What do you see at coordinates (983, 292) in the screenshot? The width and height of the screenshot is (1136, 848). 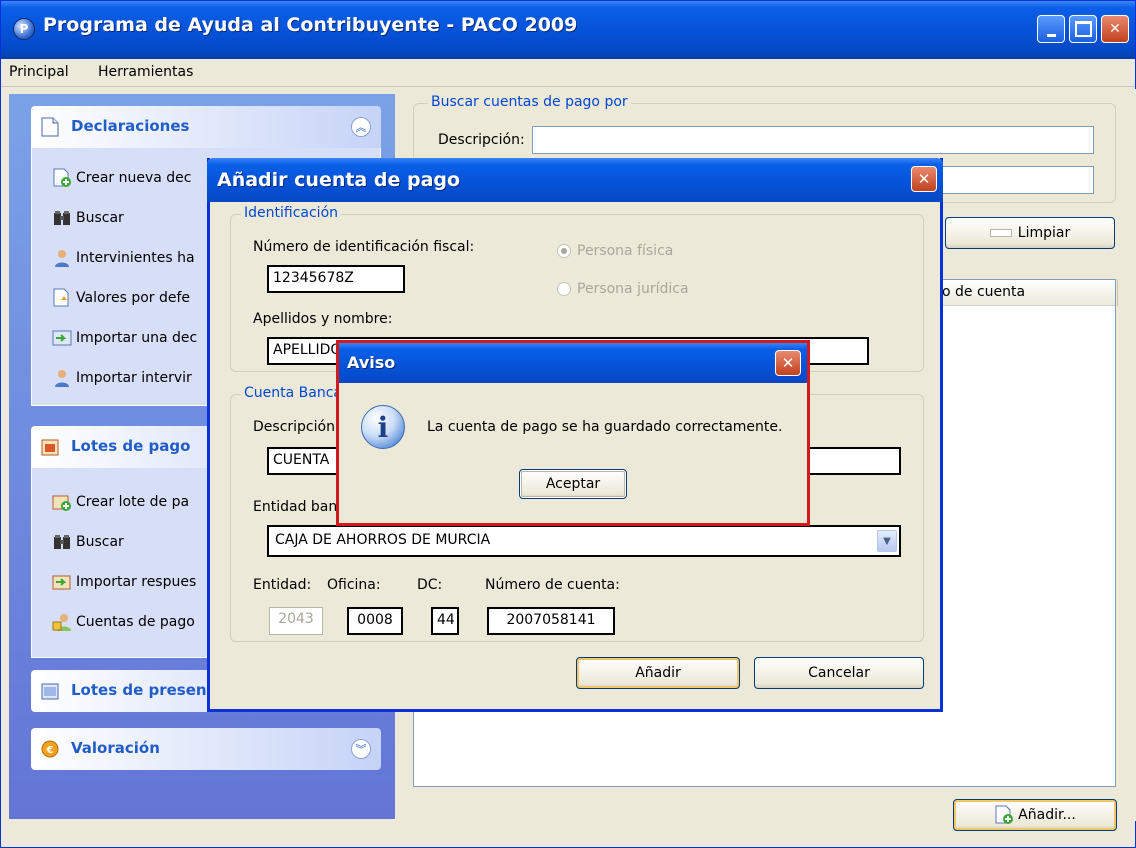 I see `column-header-numero-cuenta: o de cuenta` at bounding box center [983, 292].